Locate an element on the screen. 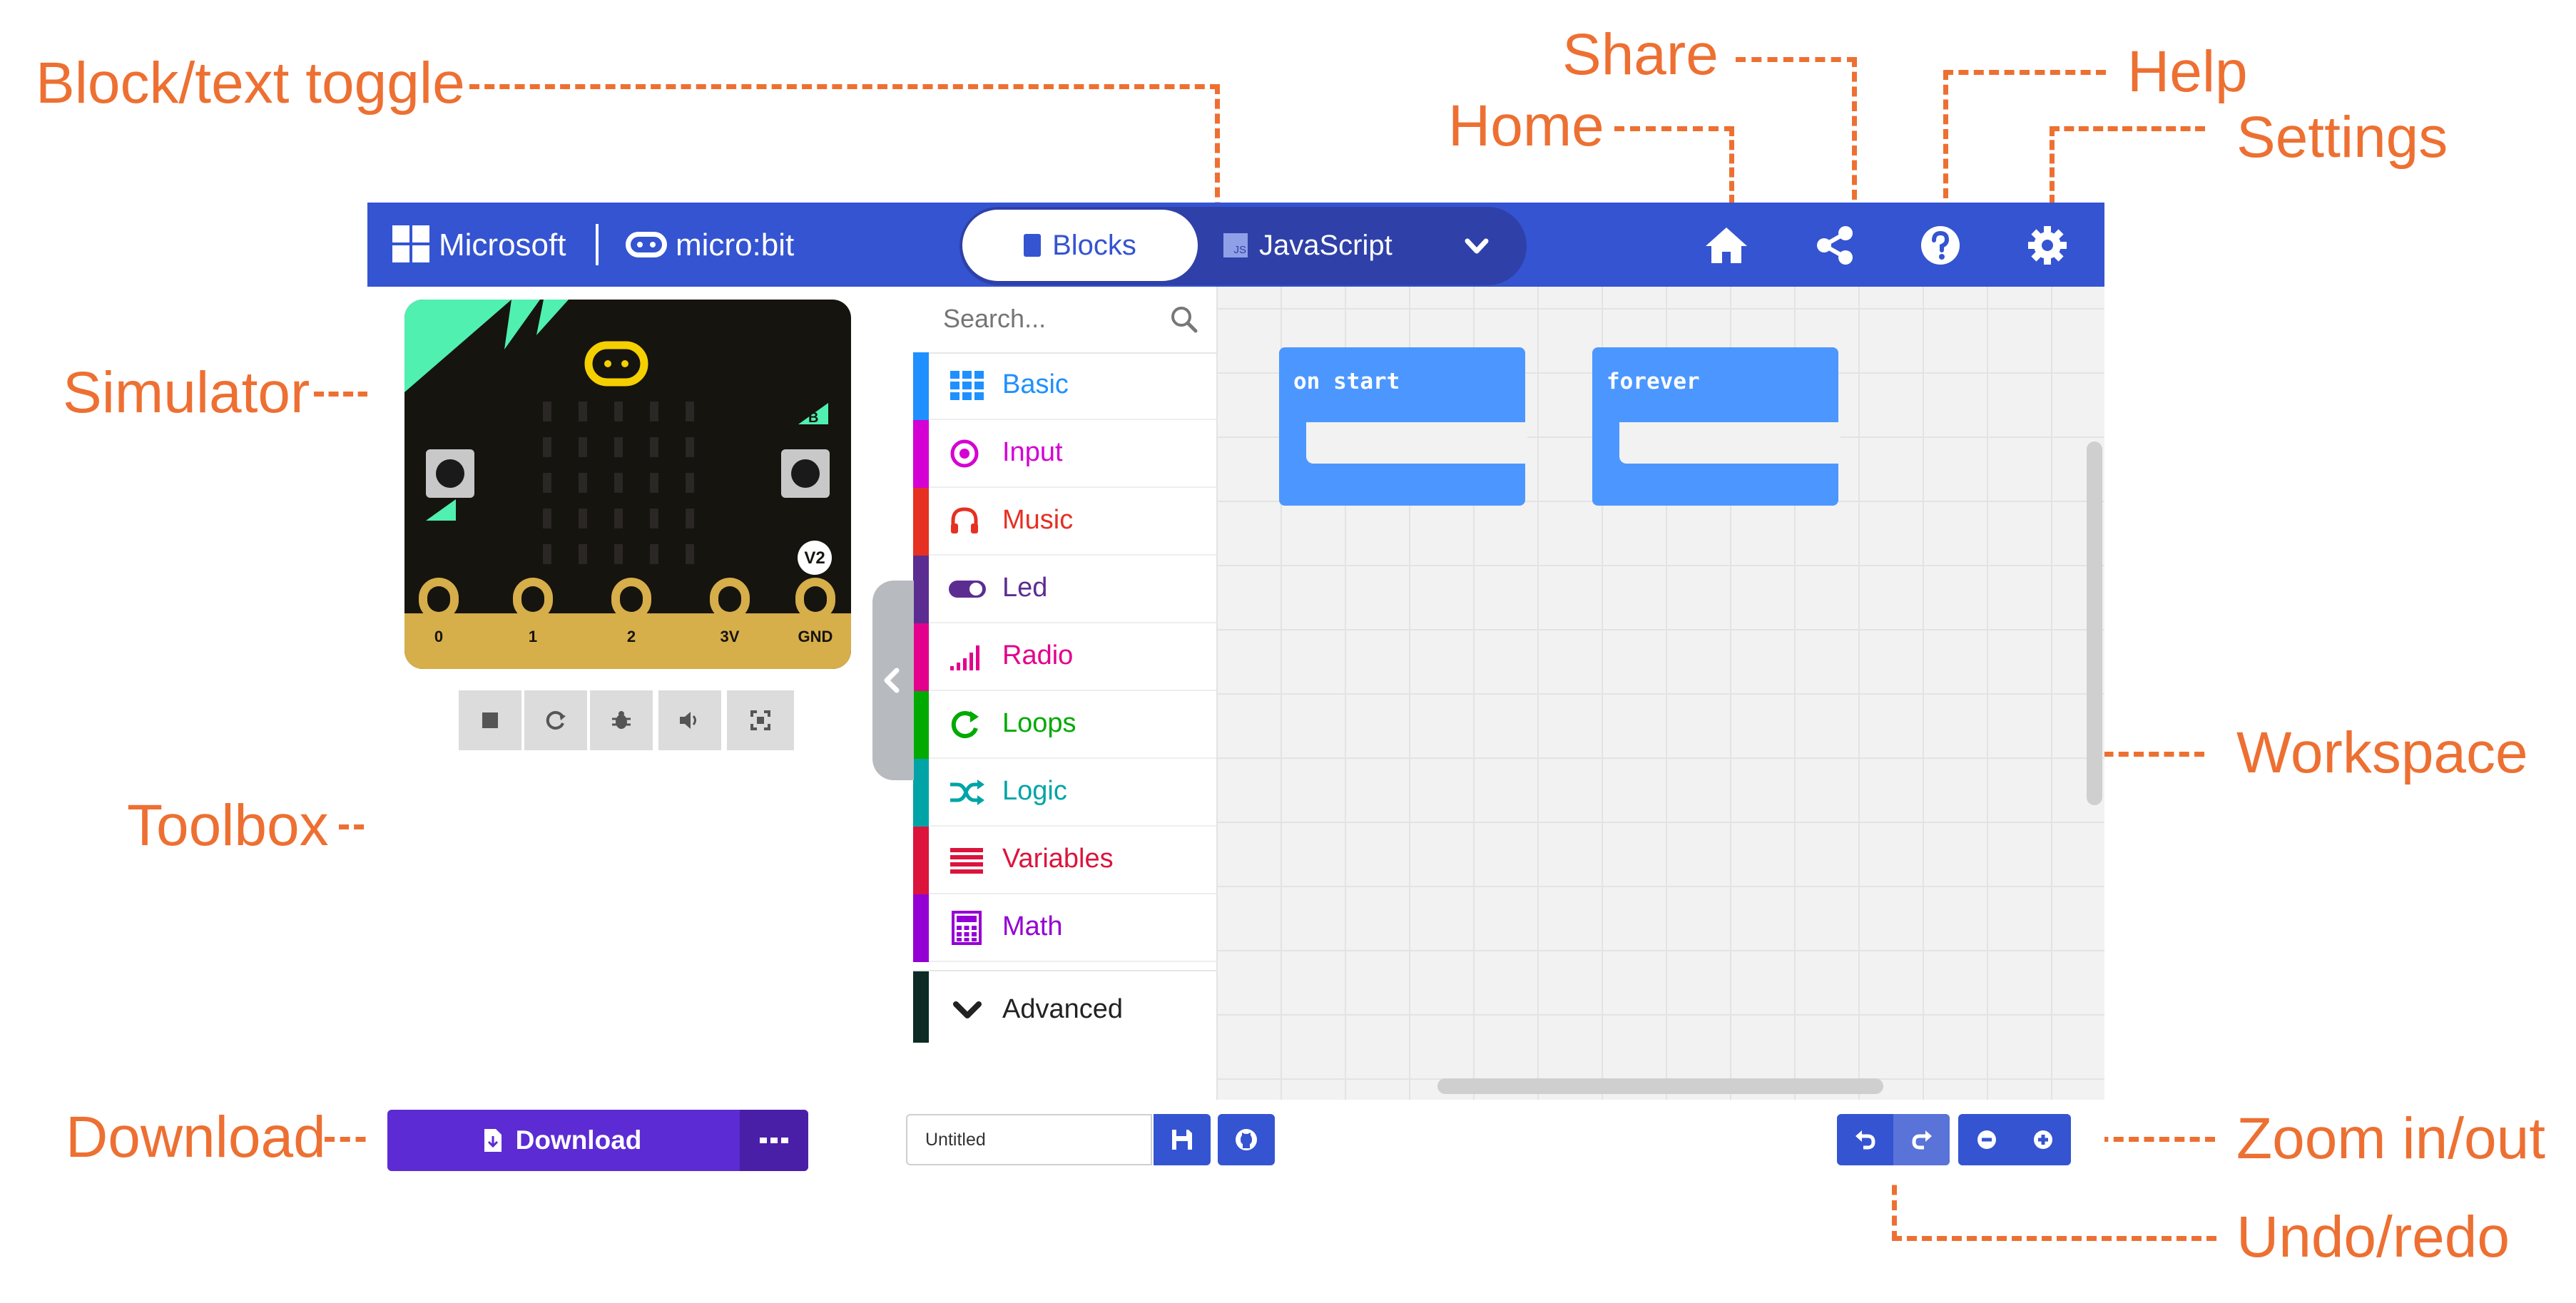  chevron-left-icon is located at coordinates (892, 681).